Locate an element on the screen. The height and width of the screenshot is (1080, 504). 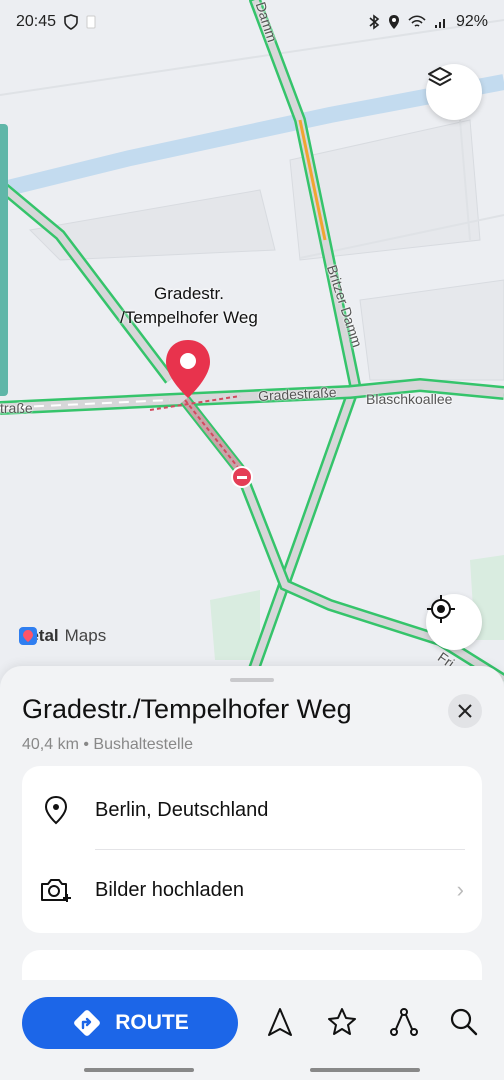
status-bar: 20:45 92% is located at coordinates (252, 22).